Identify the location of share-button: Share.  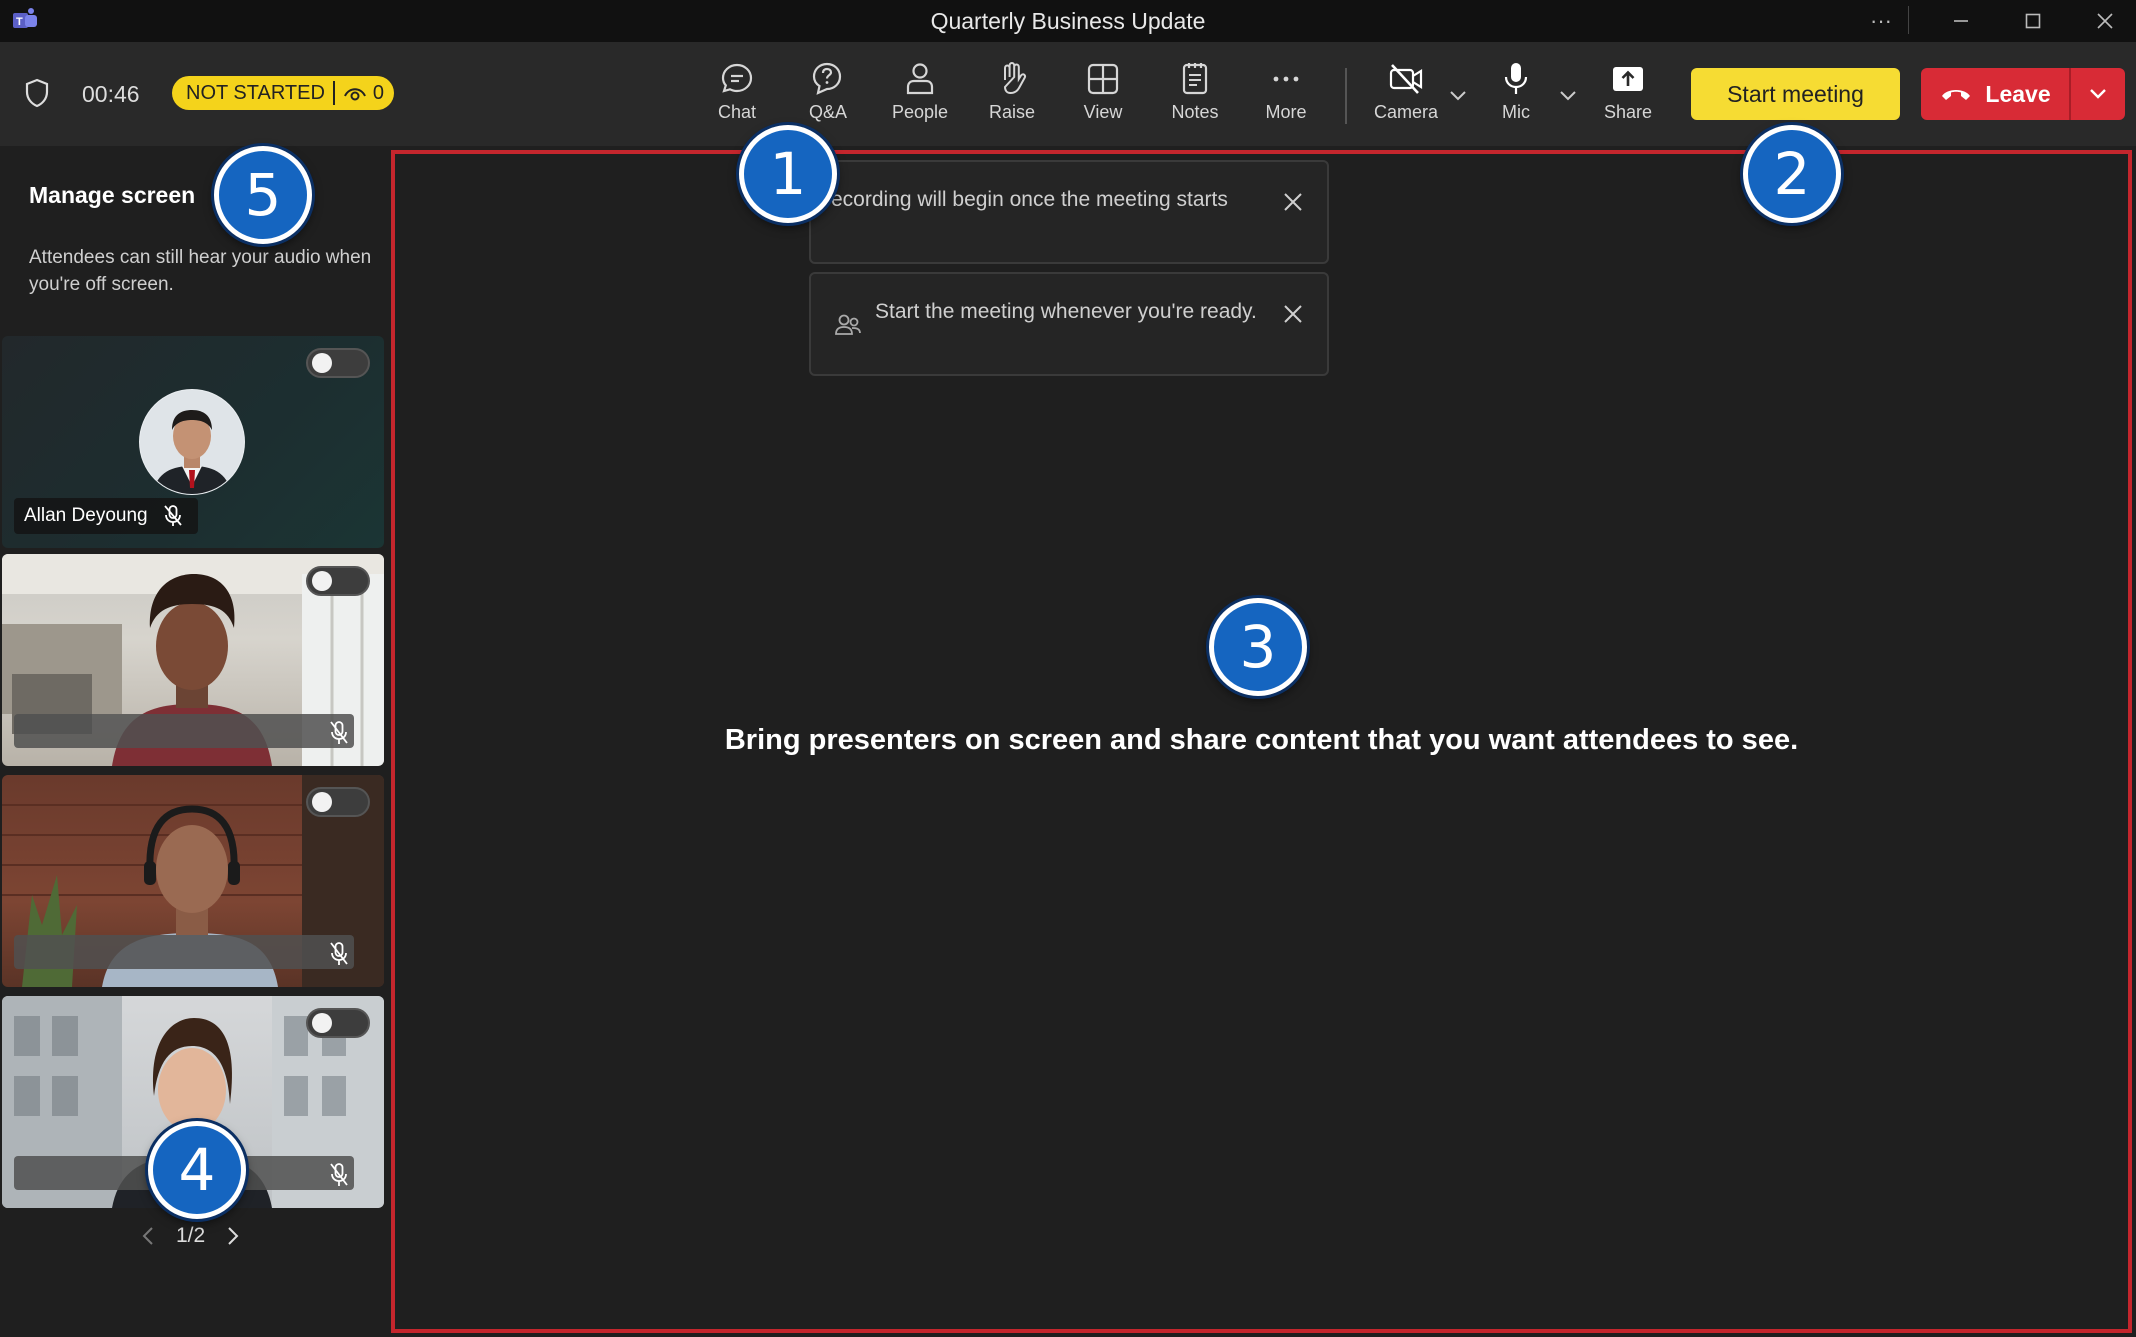
(1628, 96).